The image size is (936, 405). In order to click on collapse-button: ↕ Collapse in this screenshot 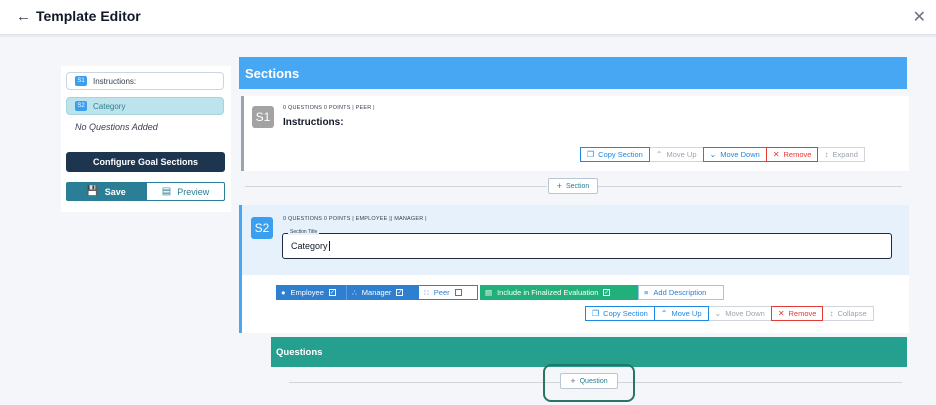, I will do `click(848, 313)`.